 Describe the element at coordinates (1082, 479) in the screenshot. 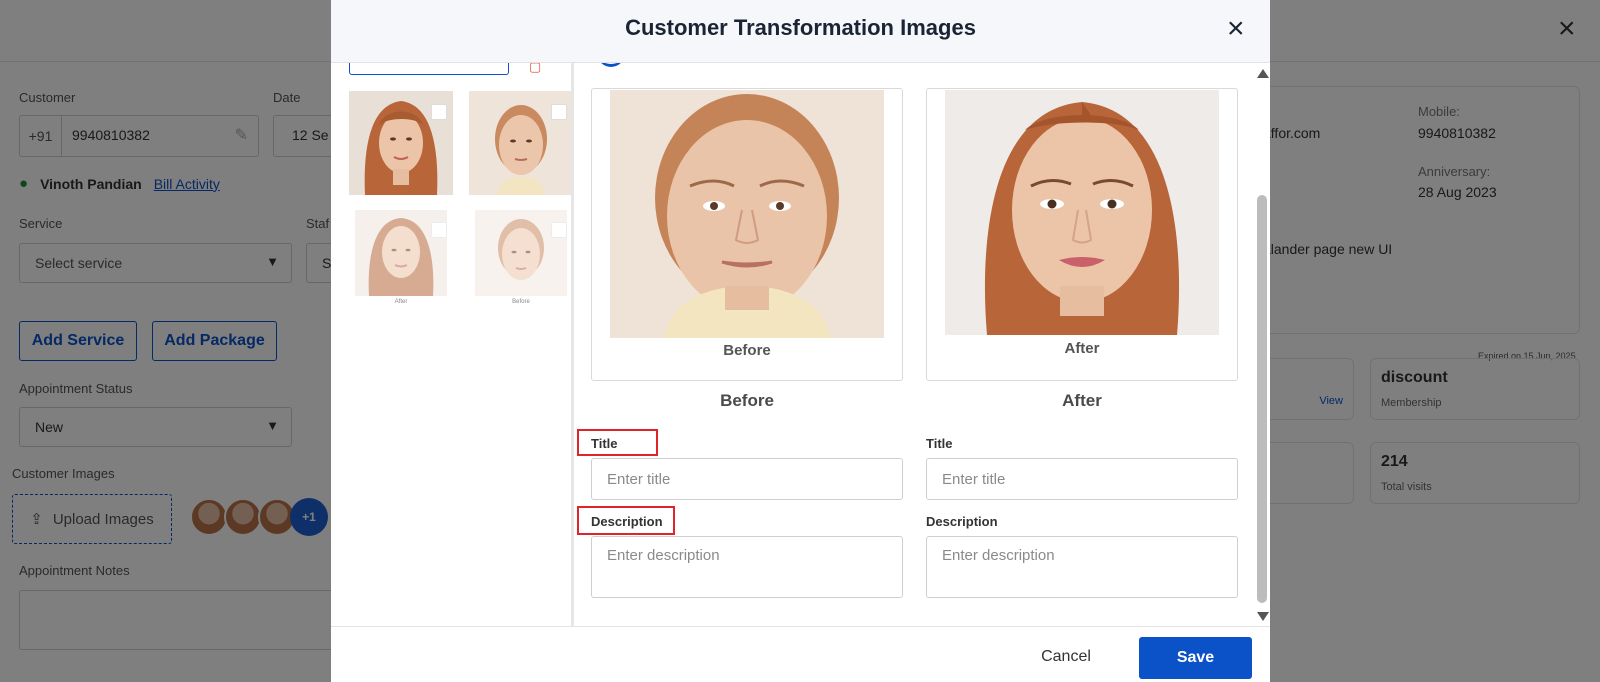

I see `after-title-input` at that location.